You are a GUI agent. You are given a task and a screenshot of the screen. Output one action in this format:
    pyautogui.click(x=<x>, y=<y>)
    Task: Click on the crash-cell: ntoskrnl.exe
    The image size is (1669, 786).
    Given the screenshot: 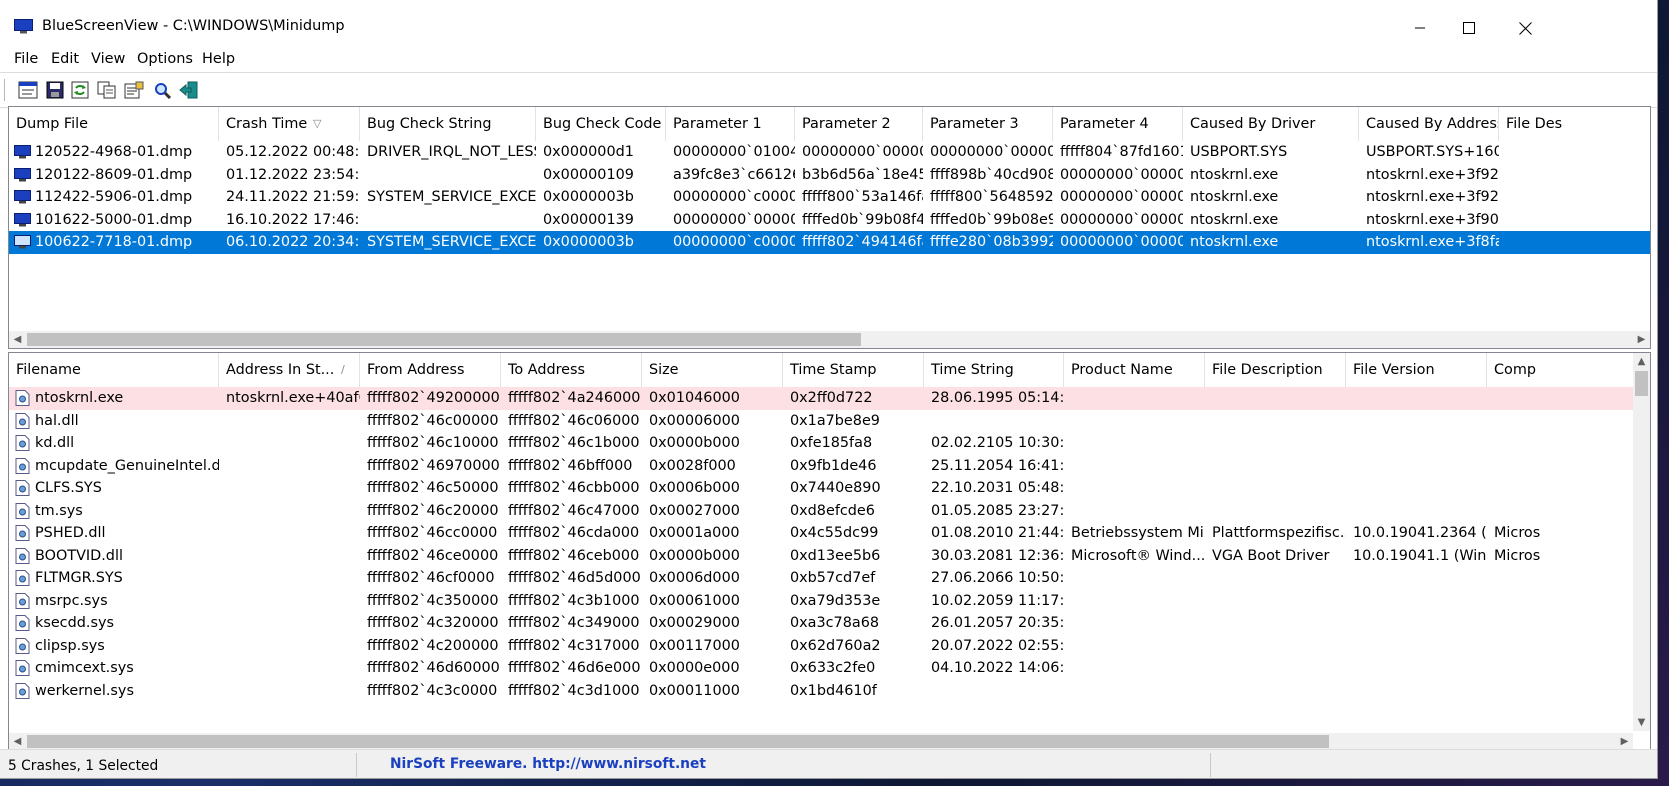 What is the action you would take?
    pyautogui.click(x=1234, y=174)
    